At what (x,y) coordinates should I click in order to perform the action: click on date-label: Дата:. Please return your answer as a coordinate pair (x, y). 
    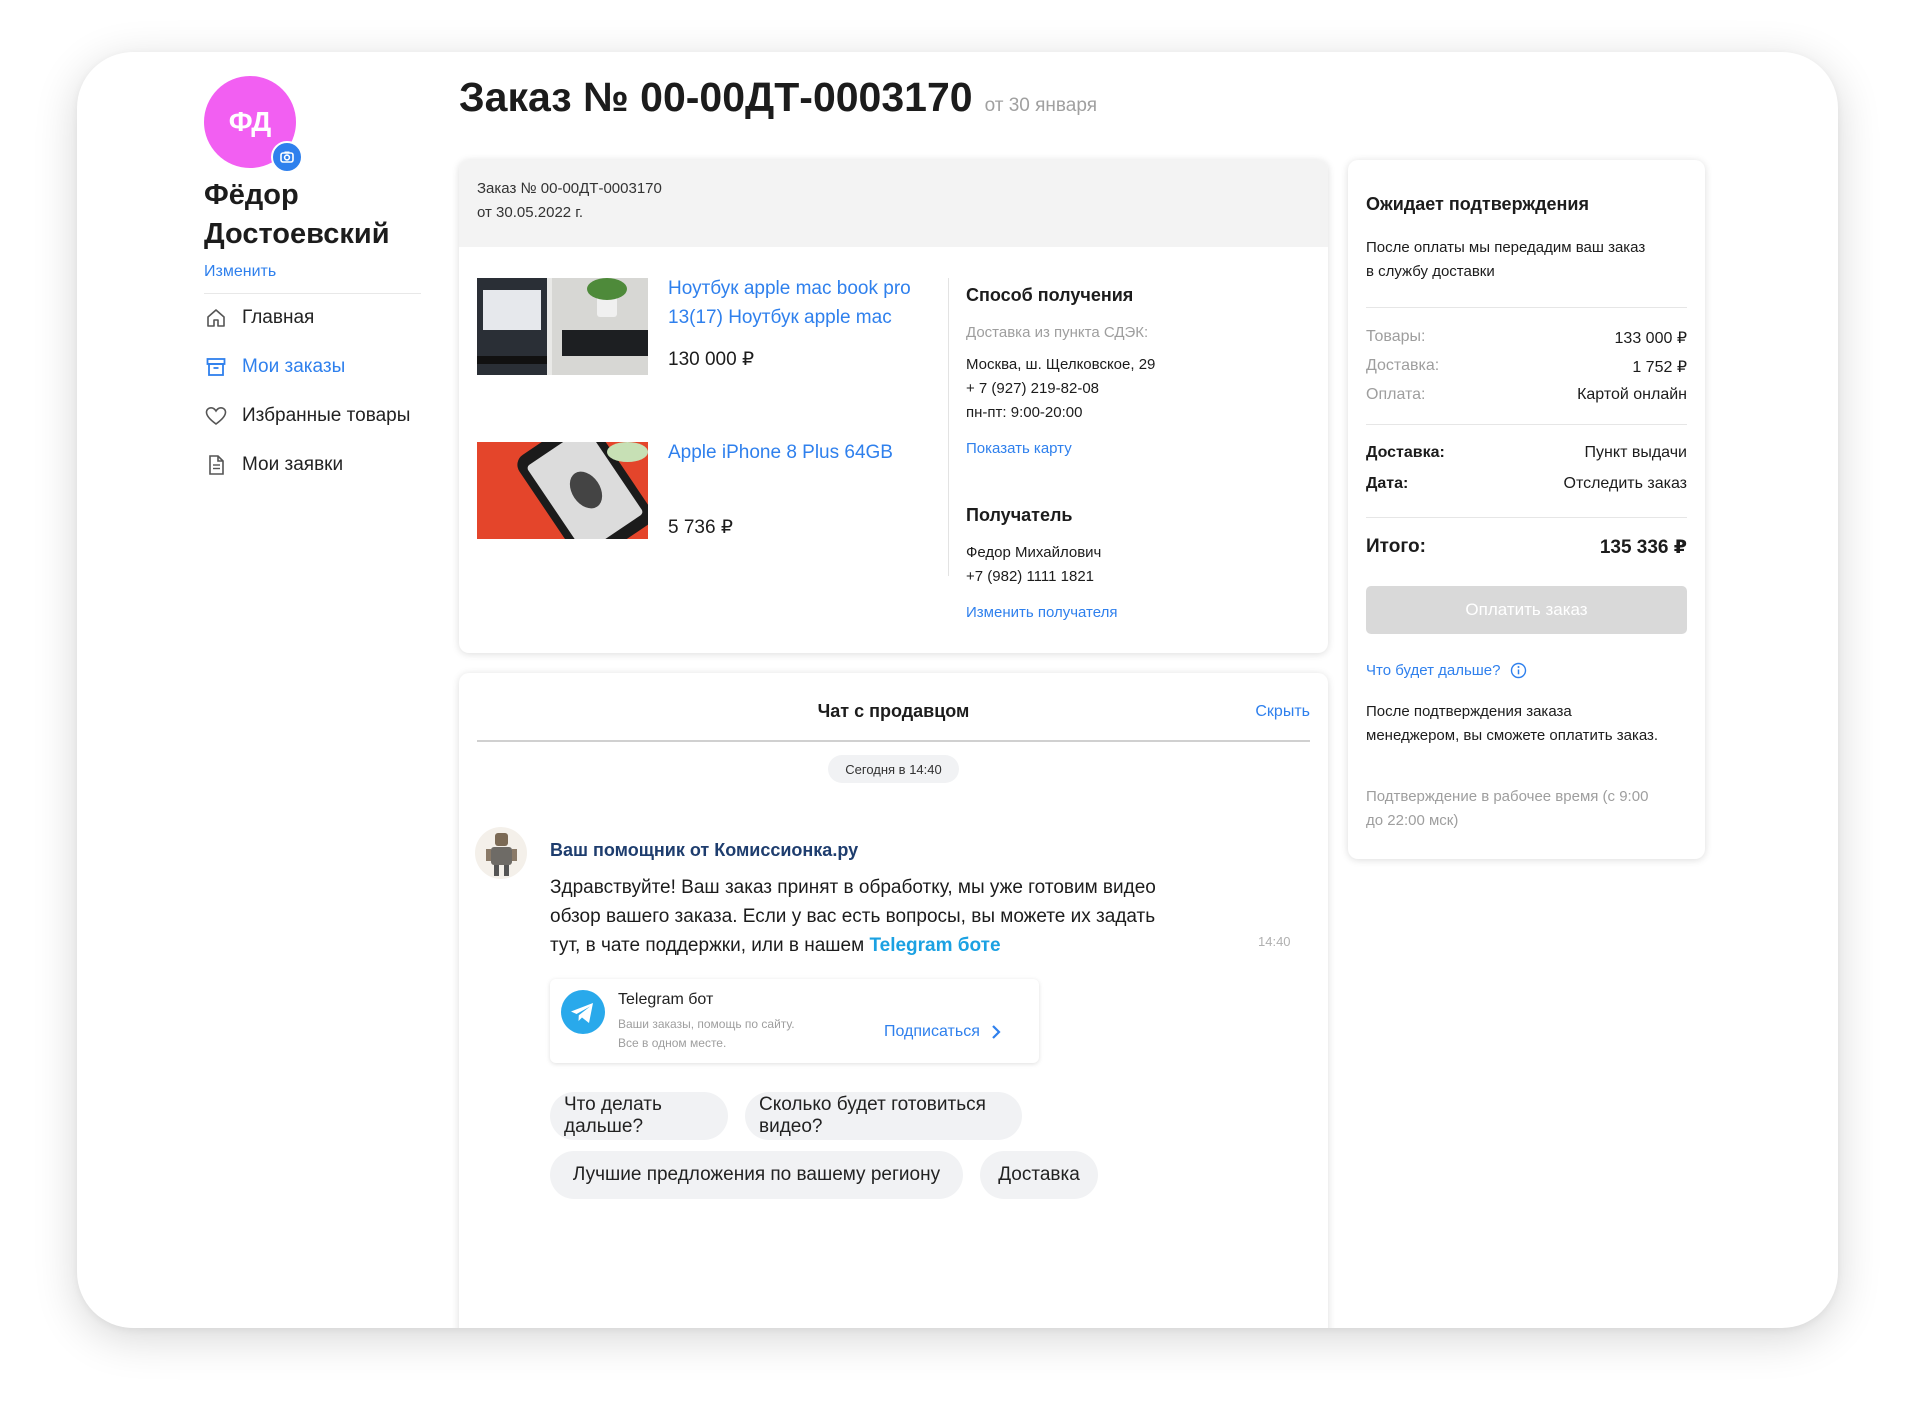
    Looking at the image, I should click on (1387, 483).